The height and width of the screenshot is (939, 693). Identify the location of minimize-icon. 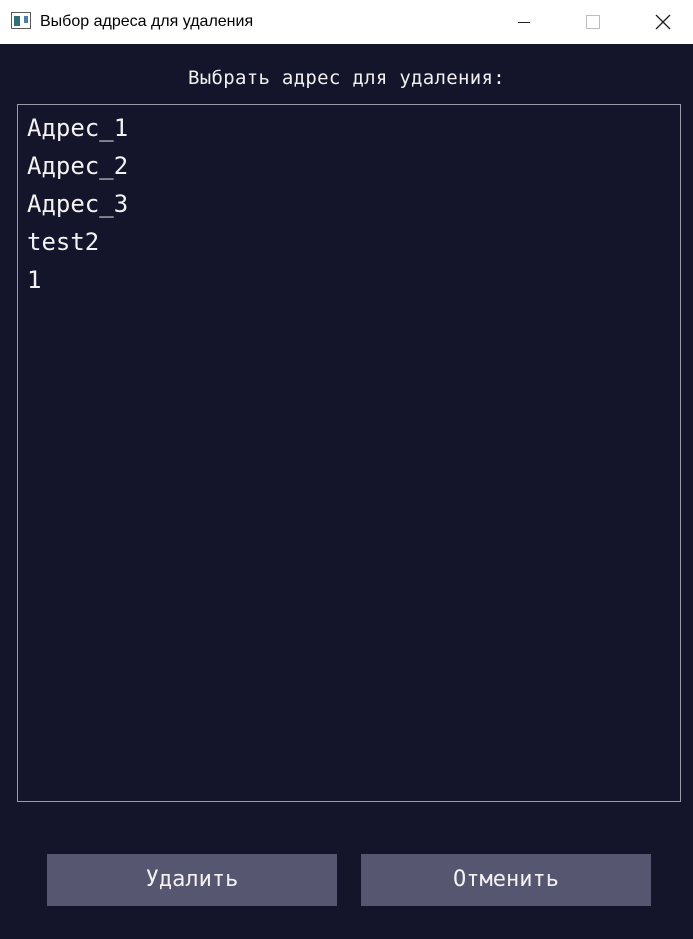
(524, 22).